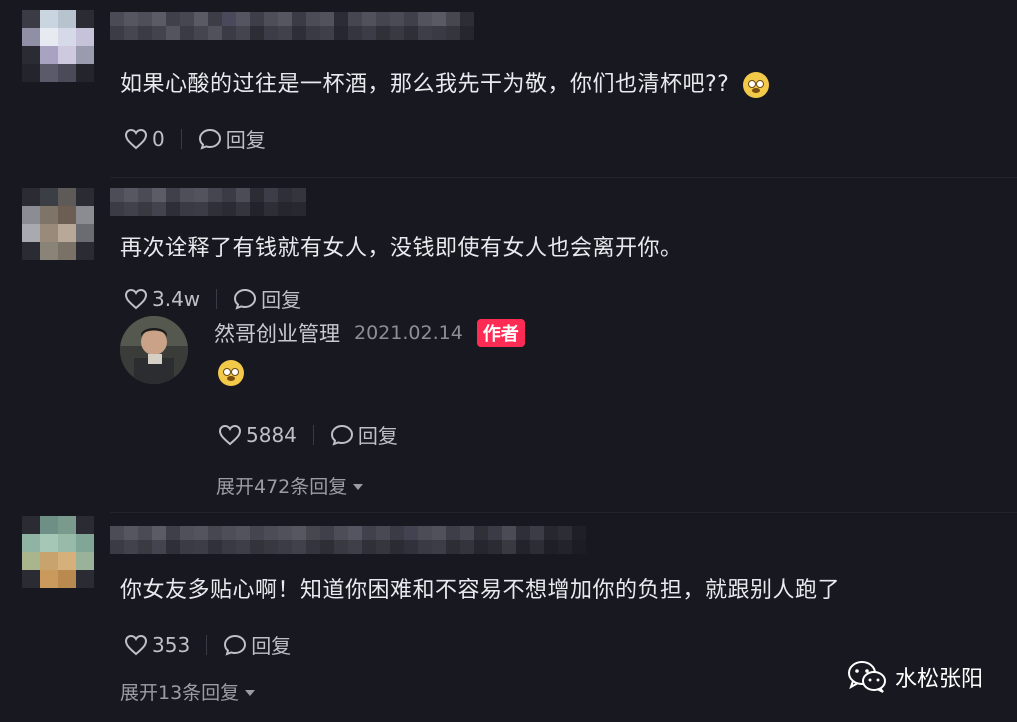 The width and height of the screenshot is (1017, 722). Describe the element at coordinates (938, 679) in the screenshot. I see `watermark-text: 水松张阳` at that location.